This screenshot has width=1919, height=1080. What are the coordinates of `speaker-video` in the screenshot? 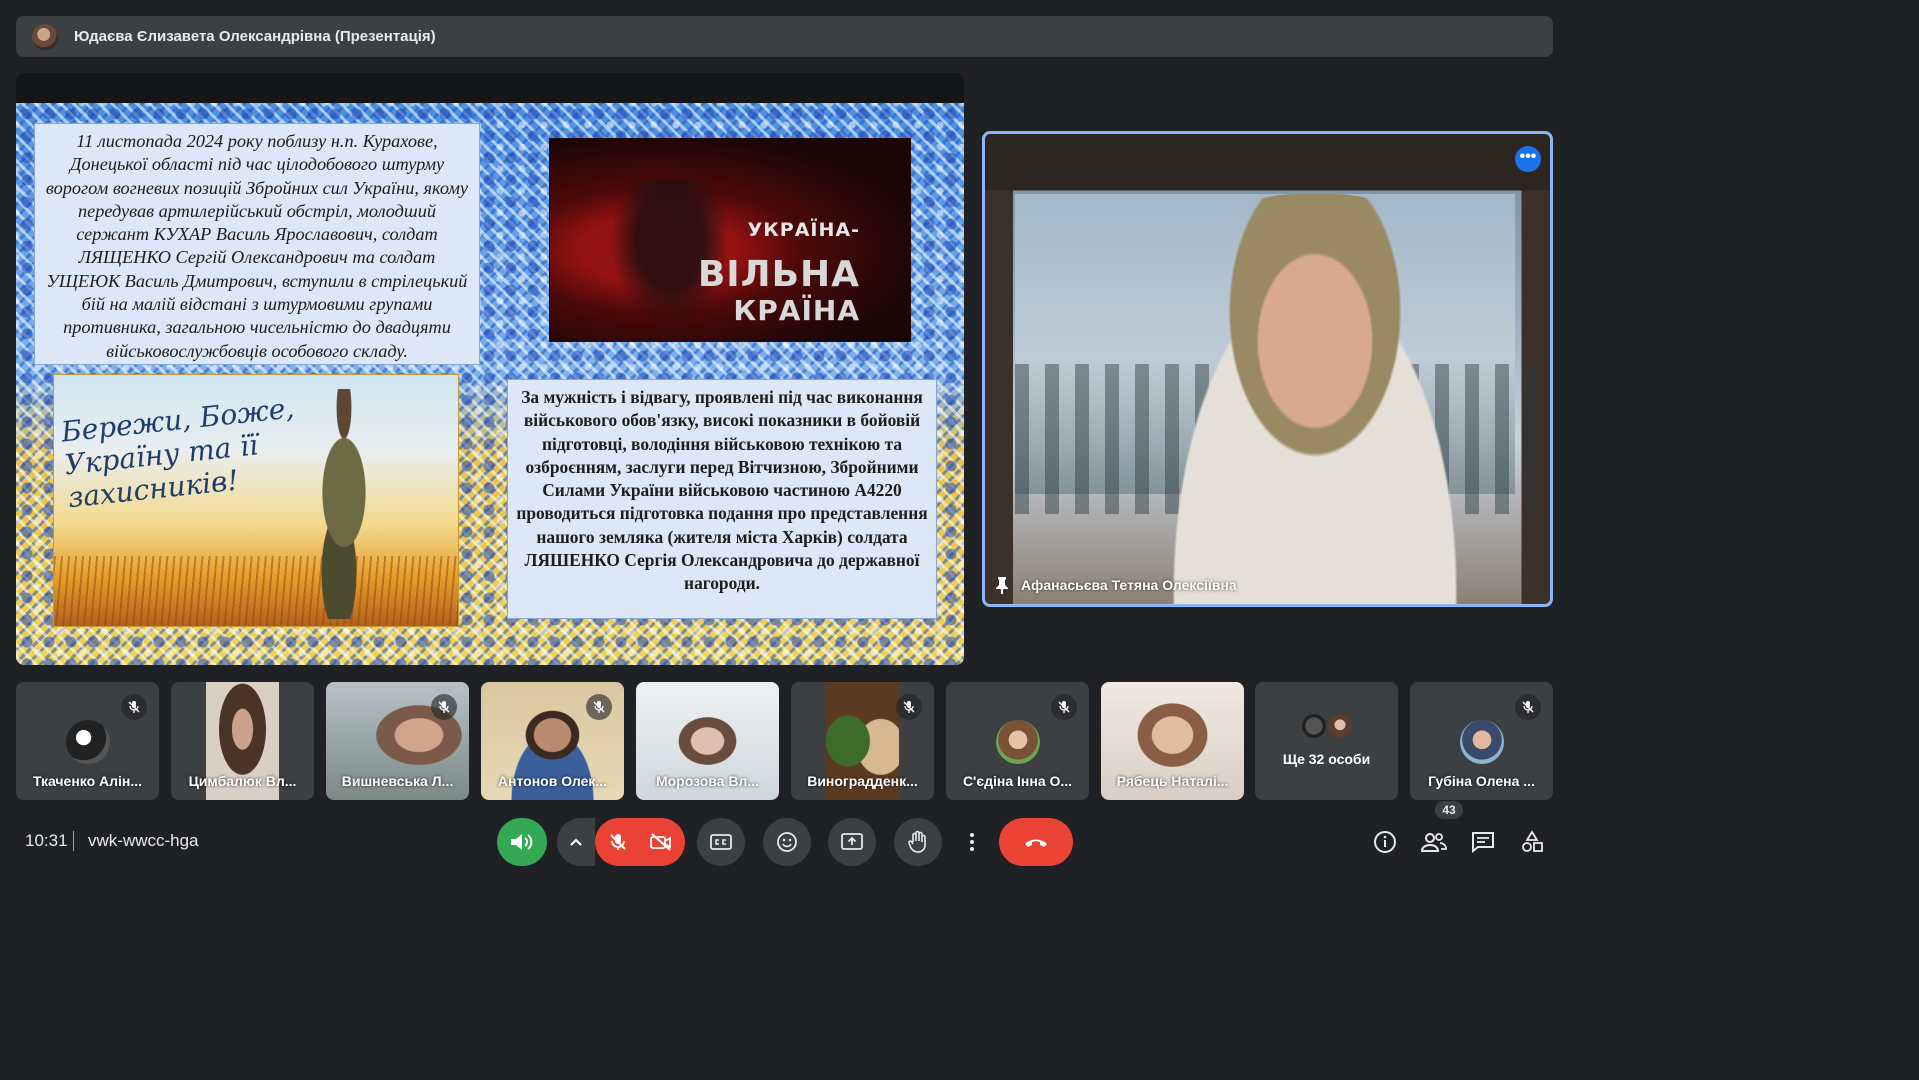 It's located at (1315, 399).